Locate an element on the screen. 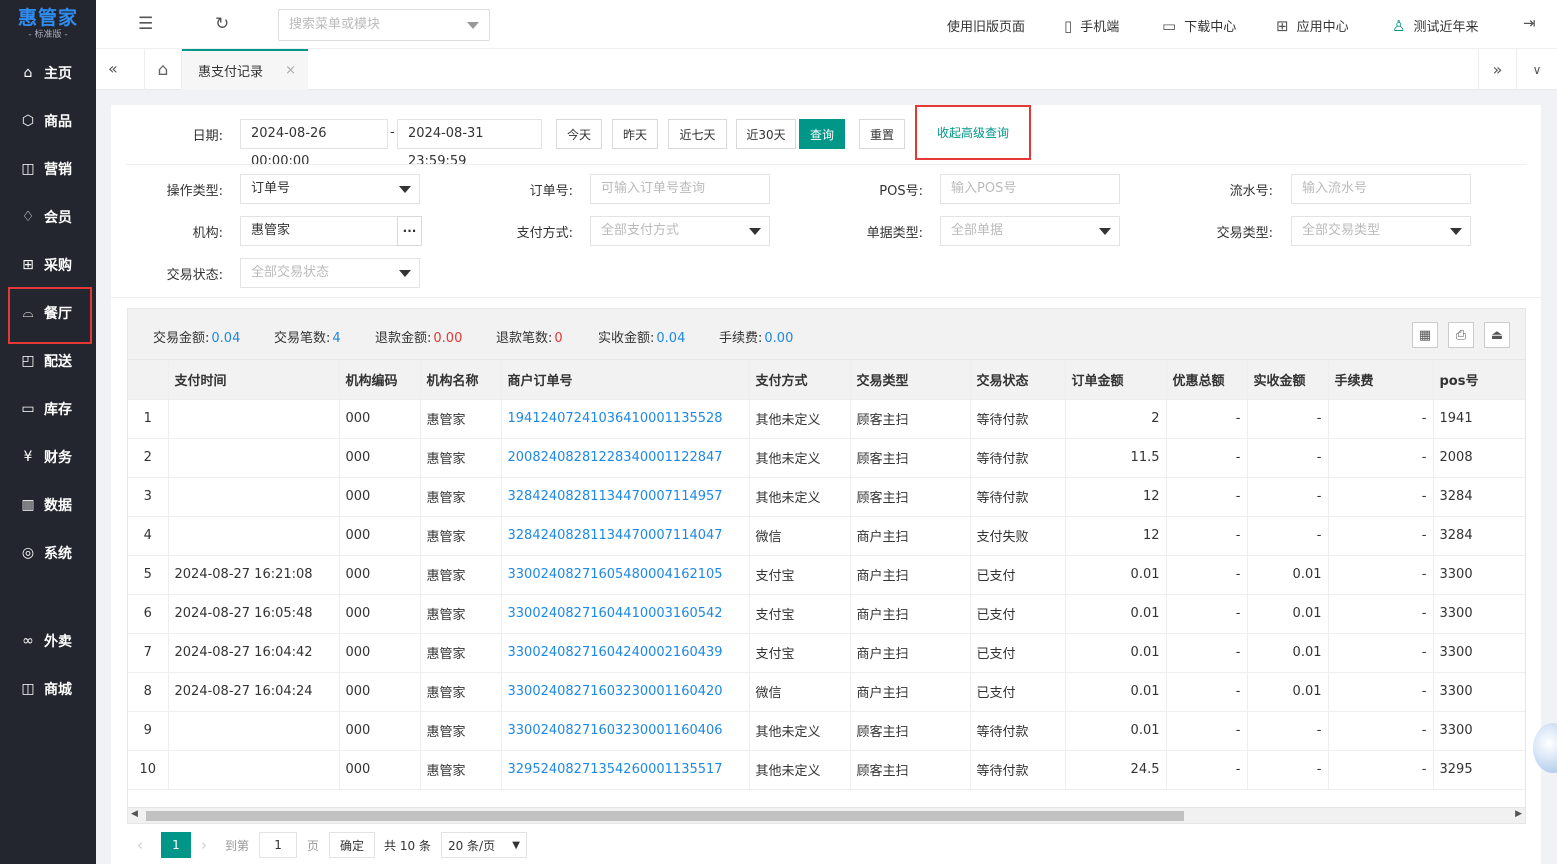  chevron-down-icon: ▼ is located at coordinates (516, 845).